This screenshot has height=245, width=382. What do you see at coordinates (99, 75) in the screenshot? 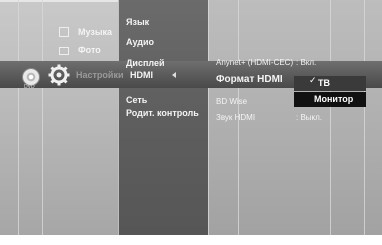
I see `menu-item-settings: Настройки` at bounding box center [99, 75].